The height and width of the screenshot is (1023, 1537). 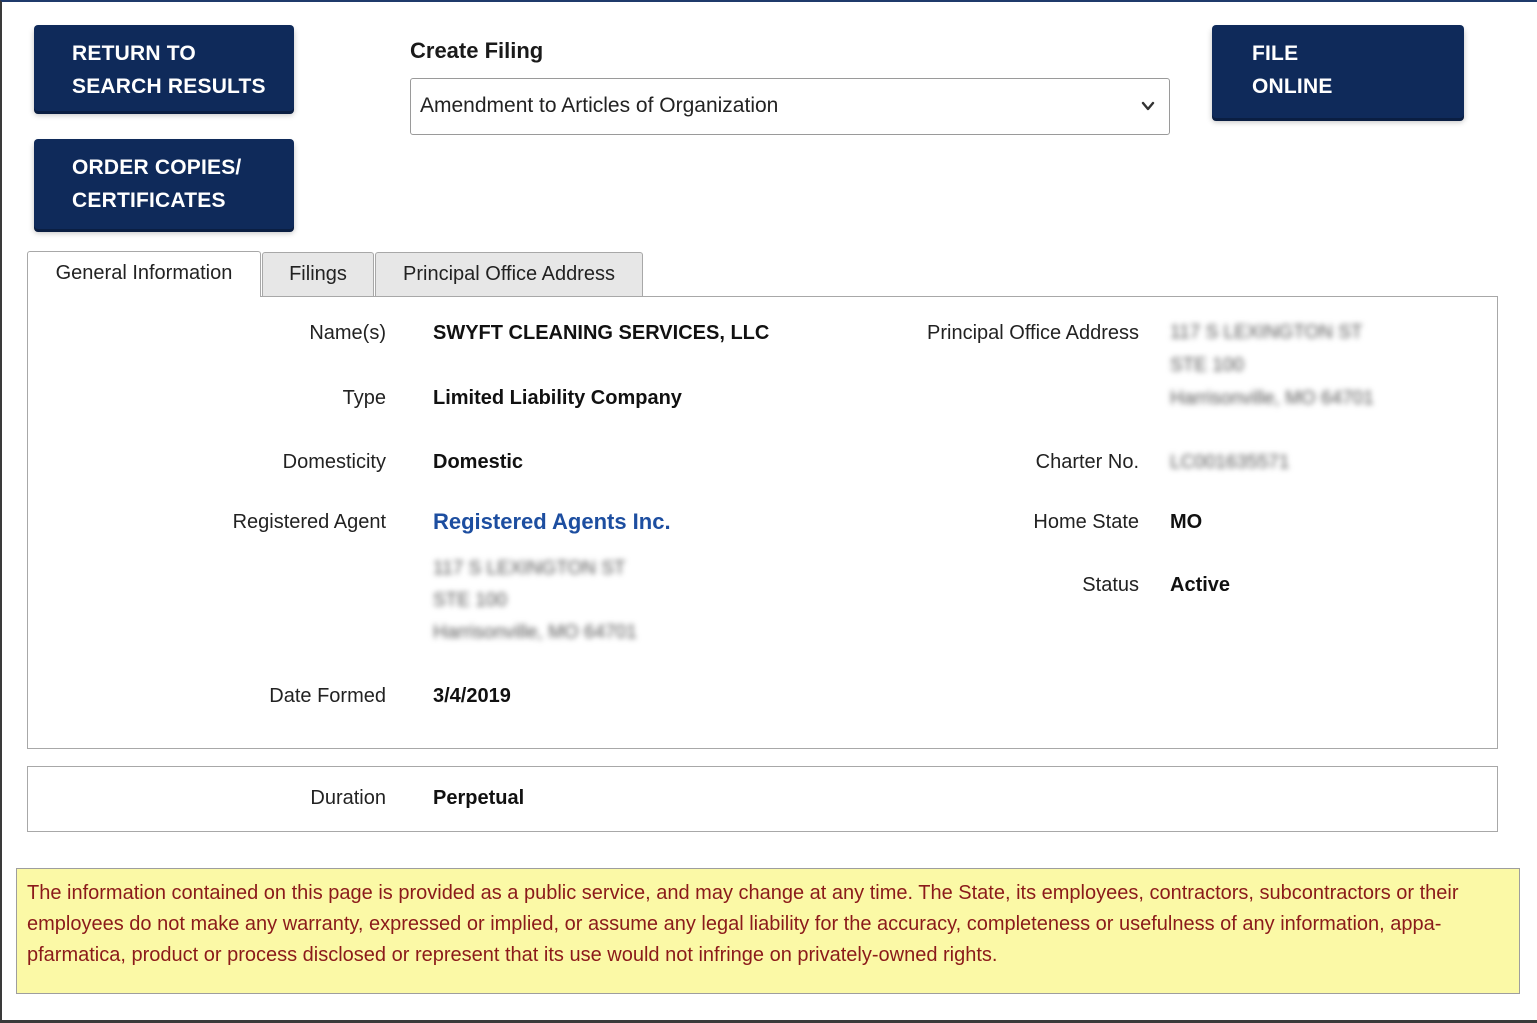 What do you see at coordinates (327, 696) in the screenshot?
I see `date-formed-label: Date Formed` at bounding box center [327, 696].